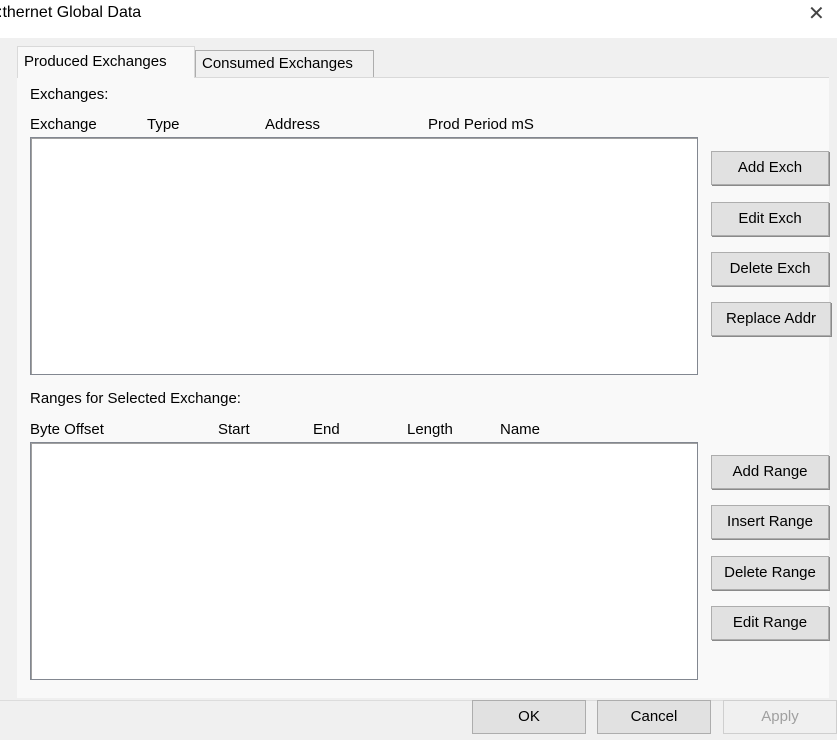 This screenshot has height=740, width=837. I want to click on replace-addr-button: Replace Addr, so click(771, 319).